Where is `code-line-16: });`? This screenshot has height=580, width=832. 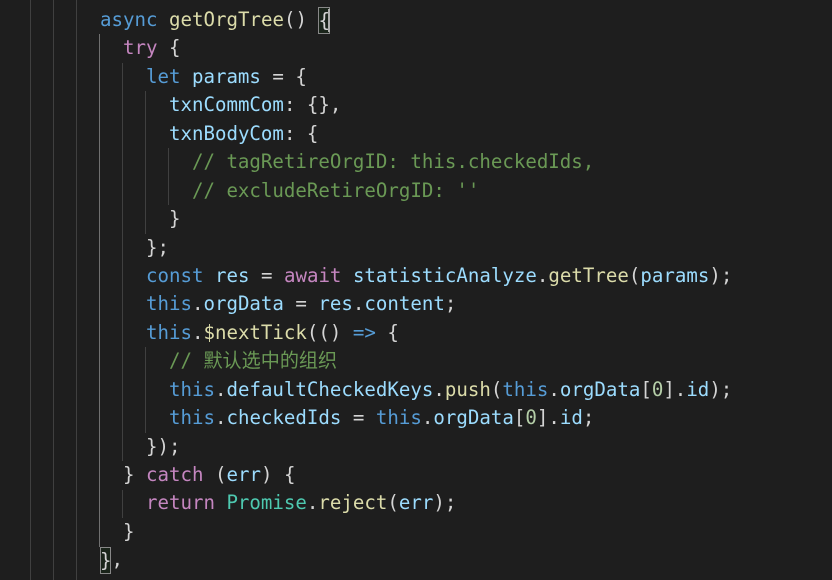
code-line-16: }); is located at coordinates (416, 447).